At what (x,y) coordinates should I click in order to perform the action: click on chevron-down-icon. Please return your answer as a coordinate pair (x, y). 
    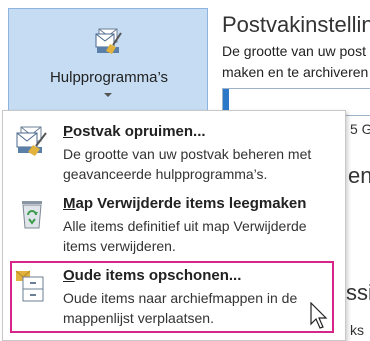
    Looking at the image, I should click on (108, 95).